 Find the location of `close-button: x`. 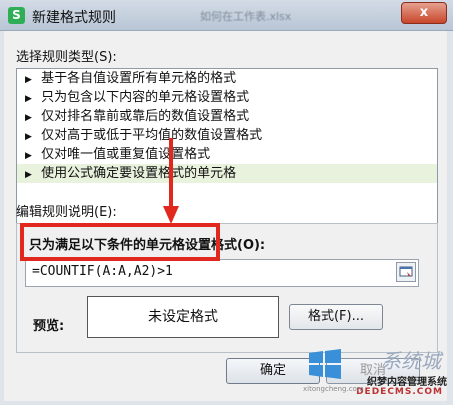

close-button: x is located at coordinates (424, 13).